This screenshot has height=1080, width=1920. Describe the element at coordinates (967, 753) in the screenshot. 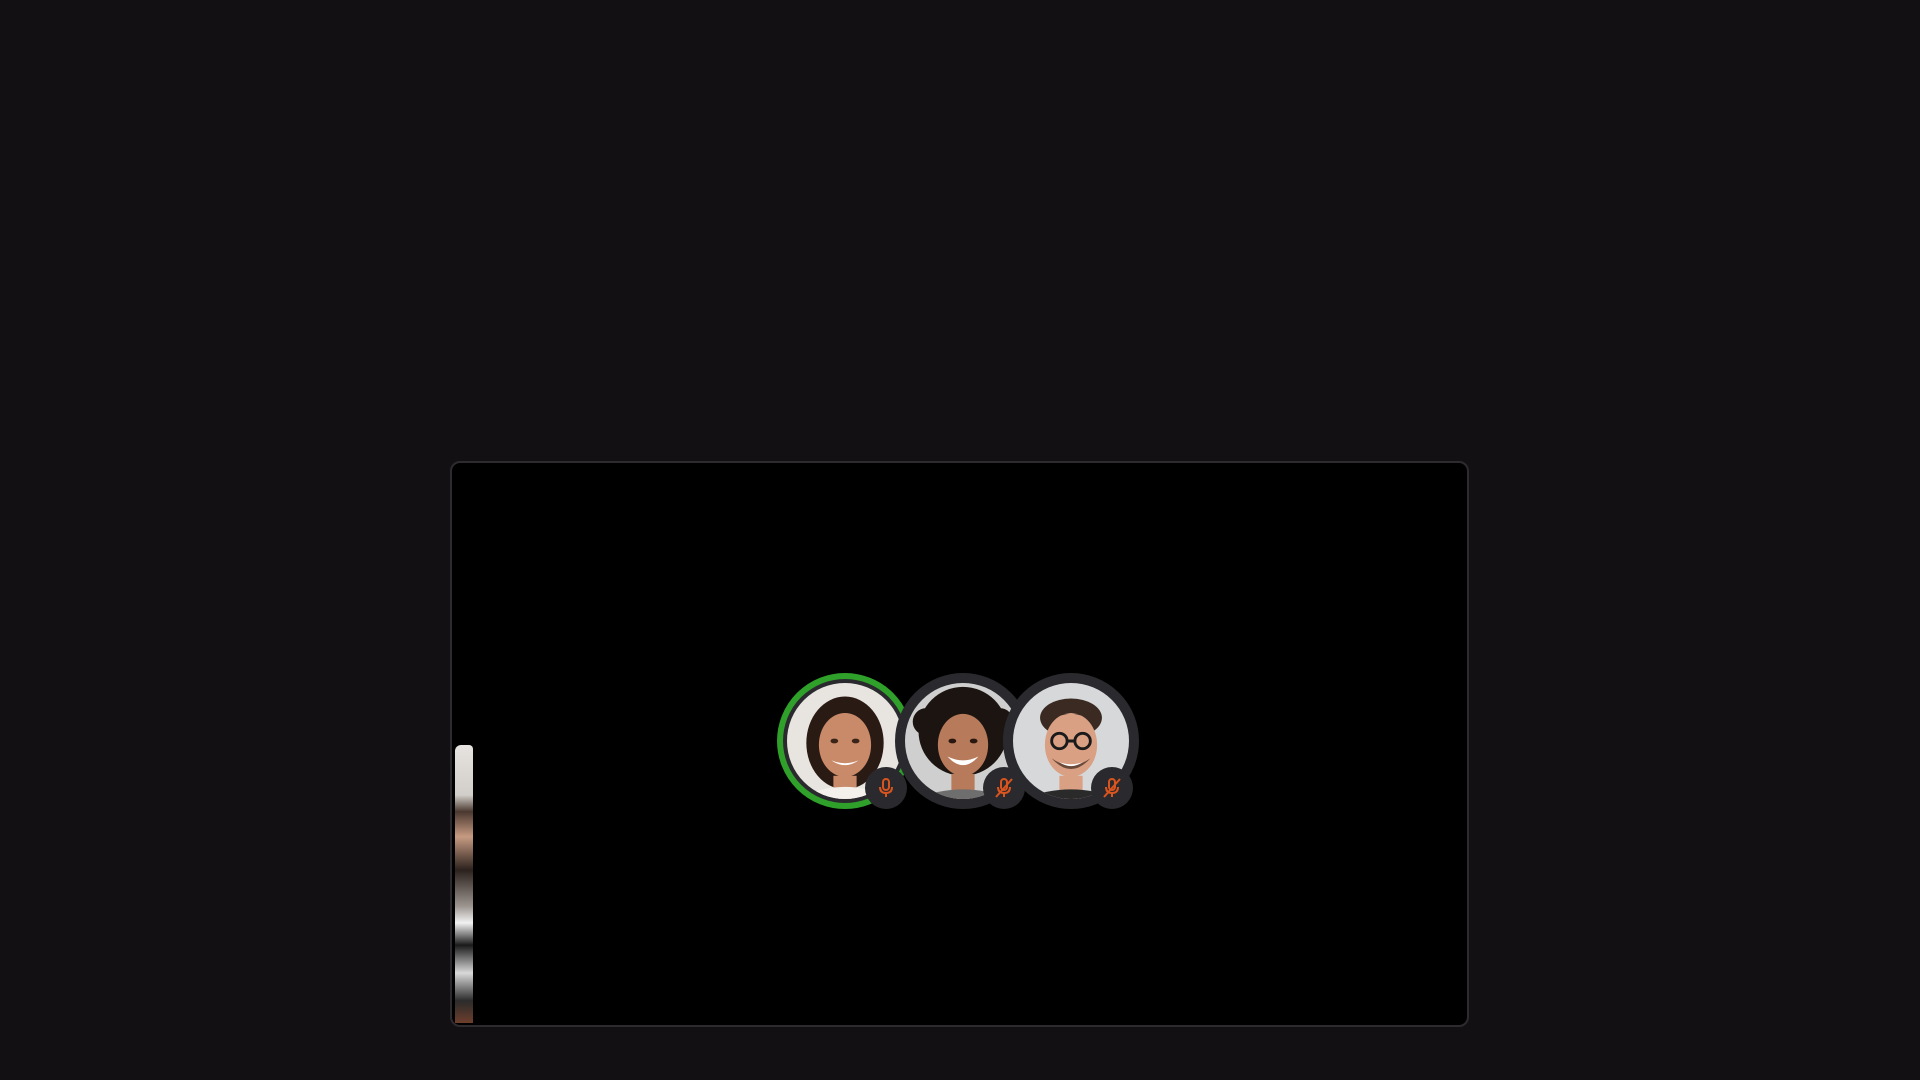

I see `participant-avatars` at that location.